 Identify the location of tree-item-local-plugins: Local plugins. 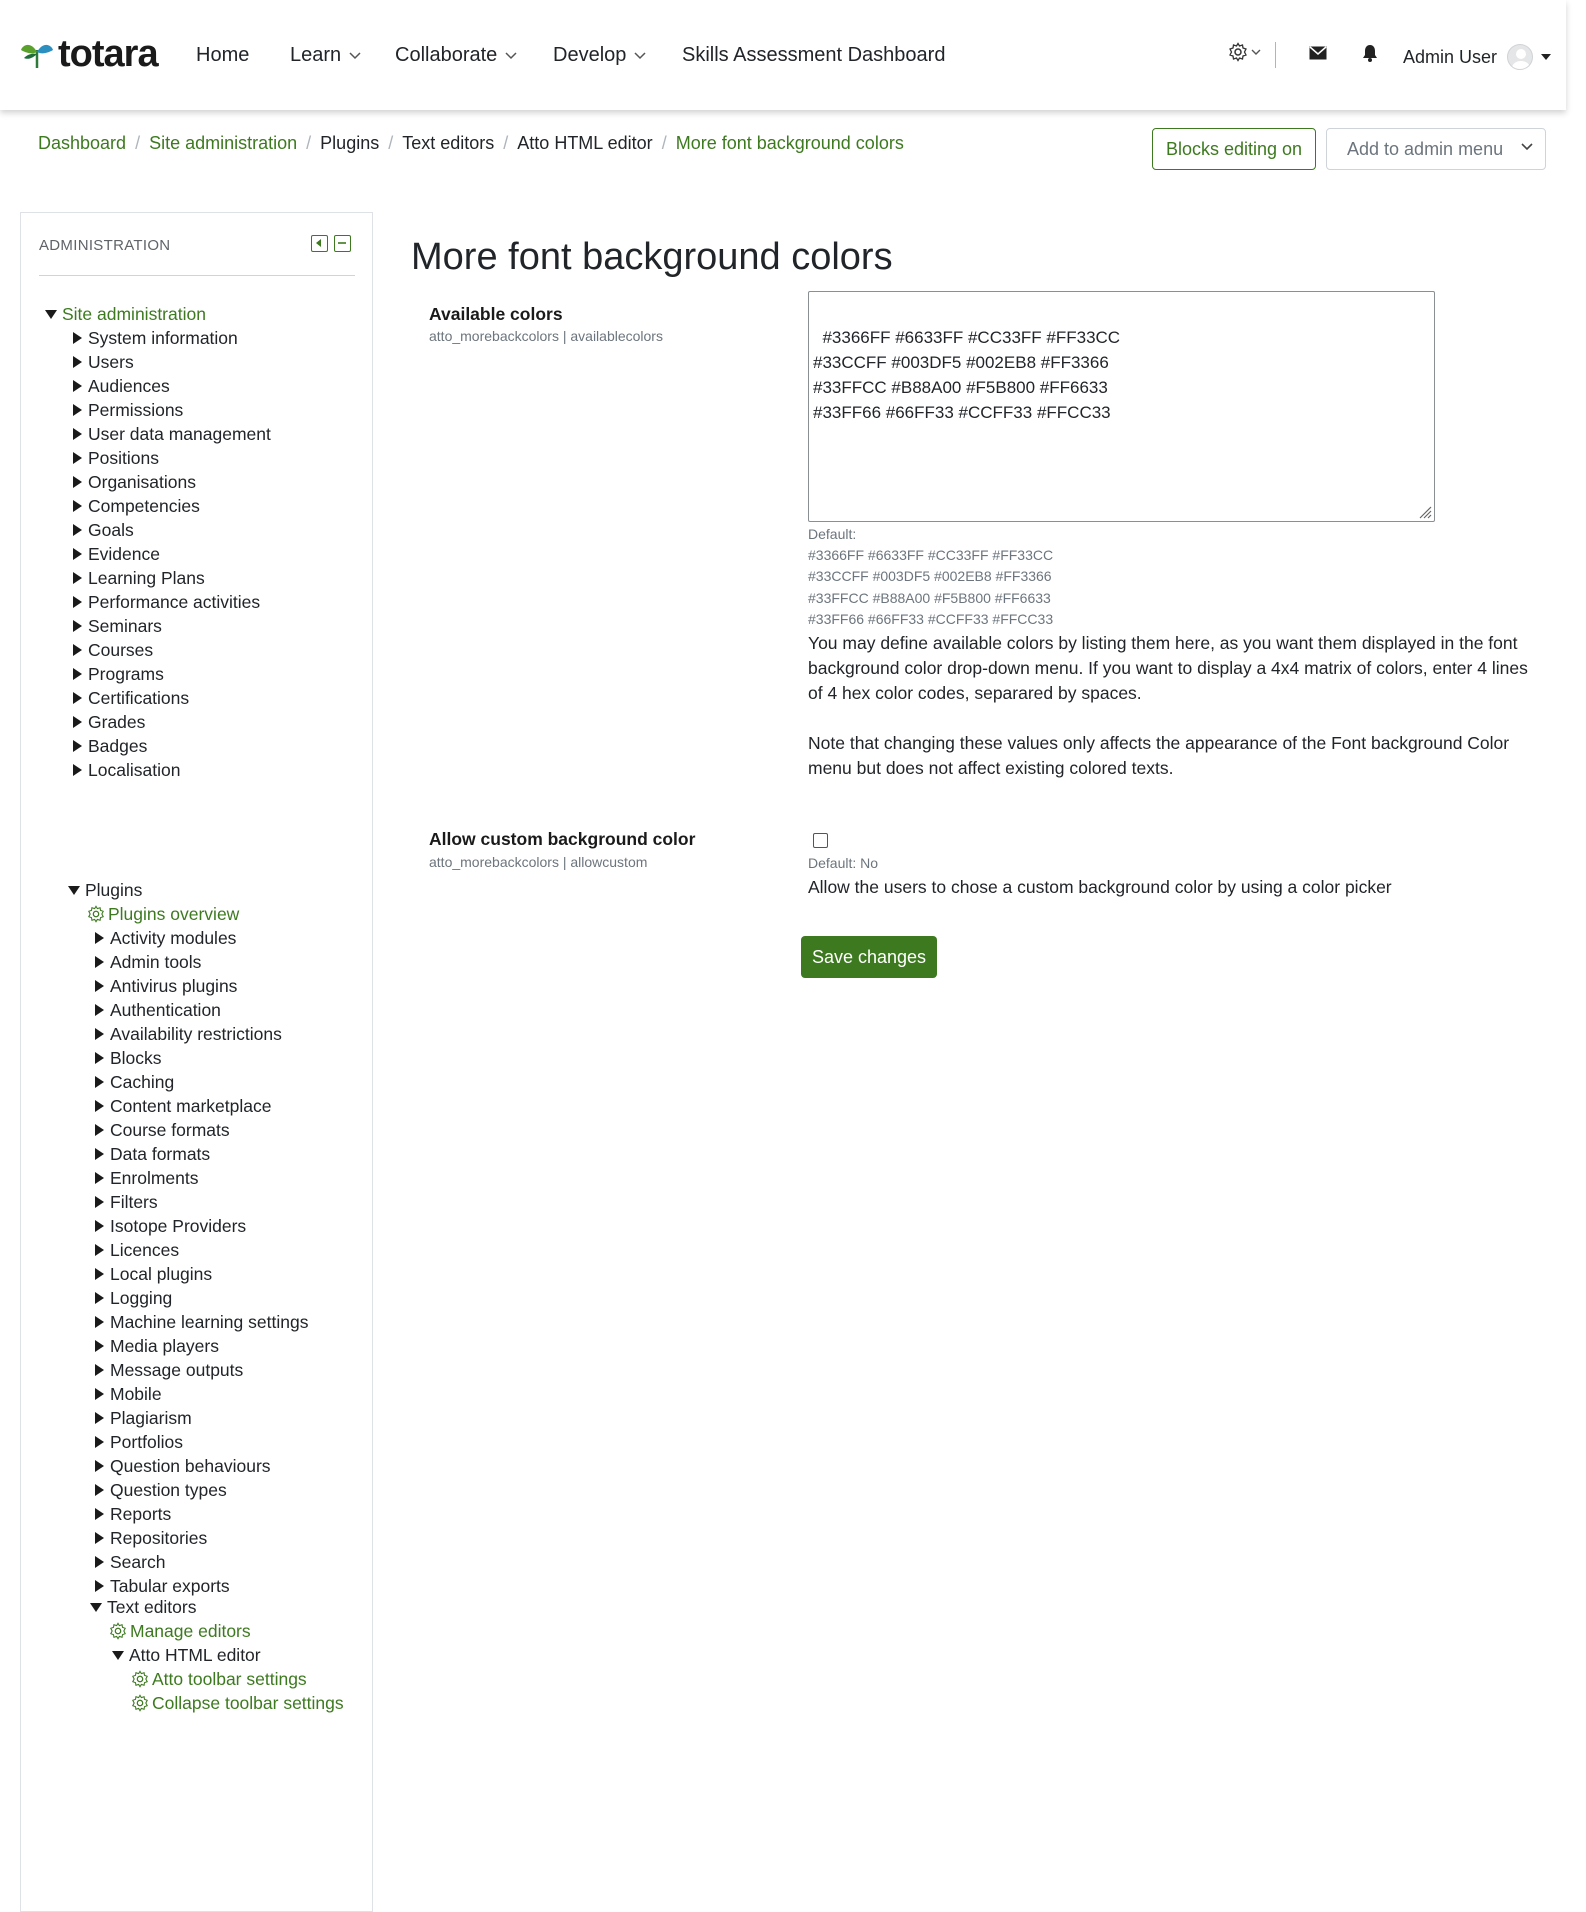
(153, 1274).